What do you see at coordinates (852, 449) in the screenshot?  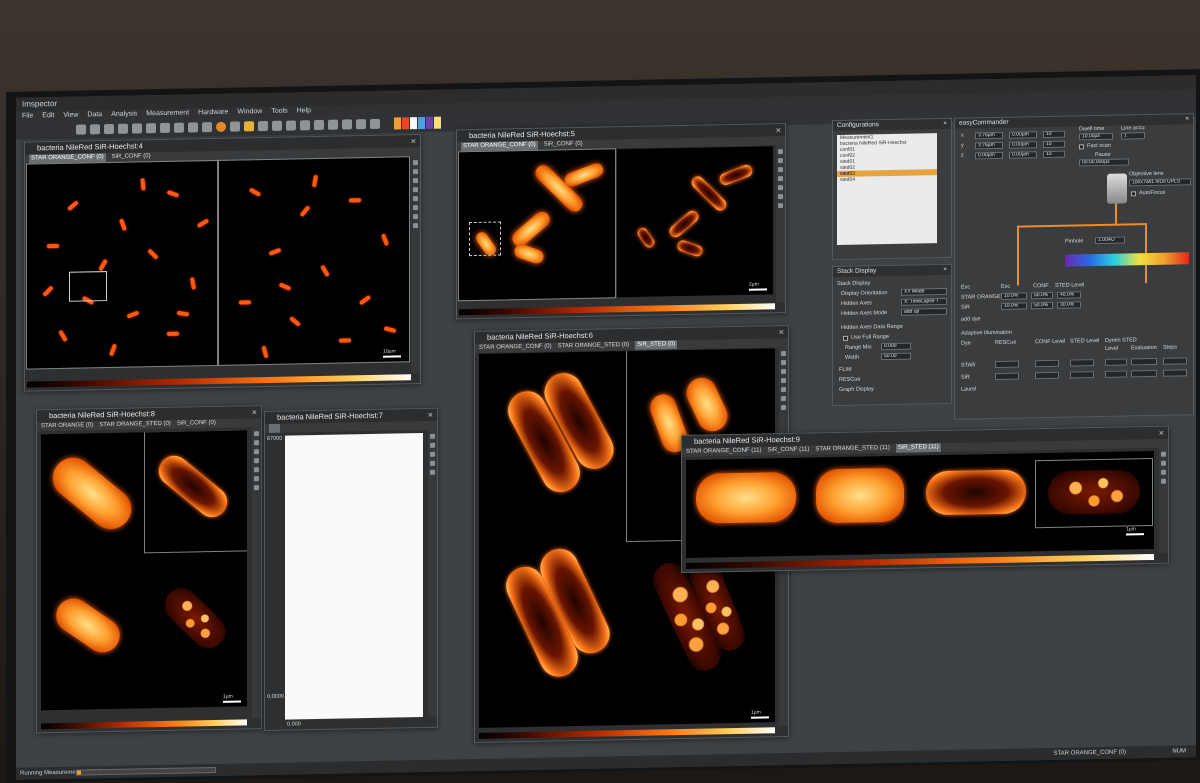 I see `tab-star-orange-sted: STAR ORANGE_STED (11)` at bounding box center [852, 449].